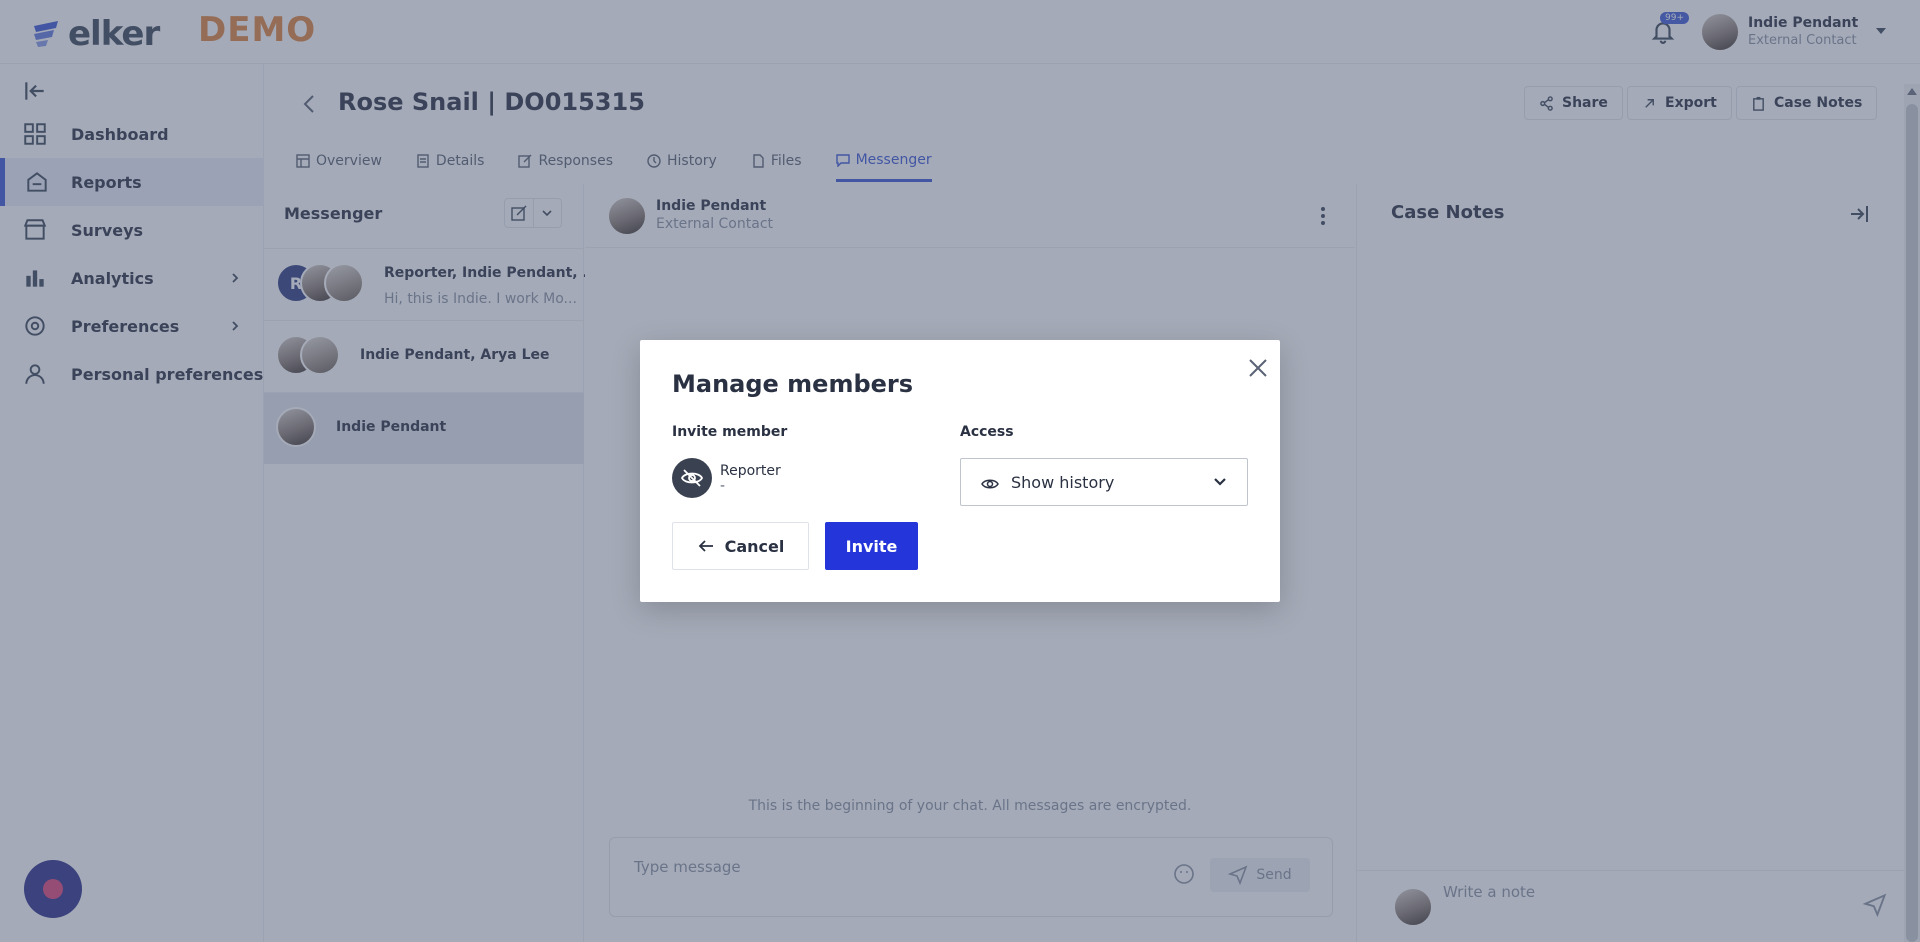  Describe the element at coordinates (1258, 368) in the screenshot. I see `close-icon` at that location.